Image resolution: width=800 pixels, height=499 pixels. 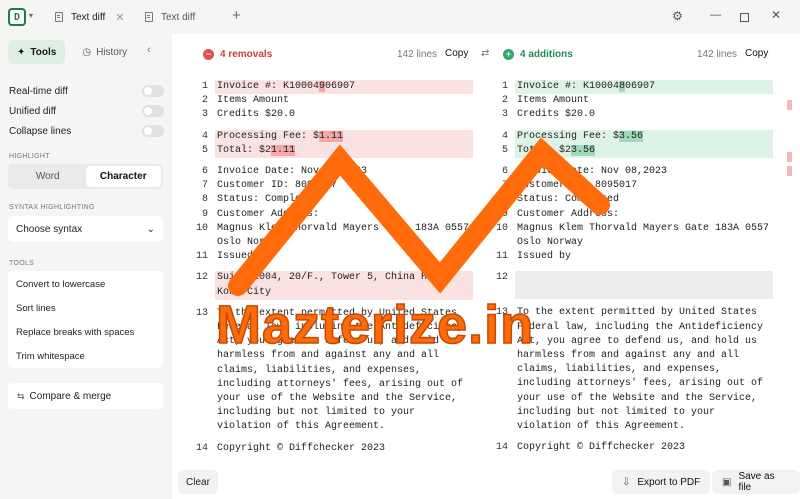 What do you see at coordinates (36, 308) in the screenshot?
I see `tool-sort-lines: Sort lines` at bounding box center [36, 308].